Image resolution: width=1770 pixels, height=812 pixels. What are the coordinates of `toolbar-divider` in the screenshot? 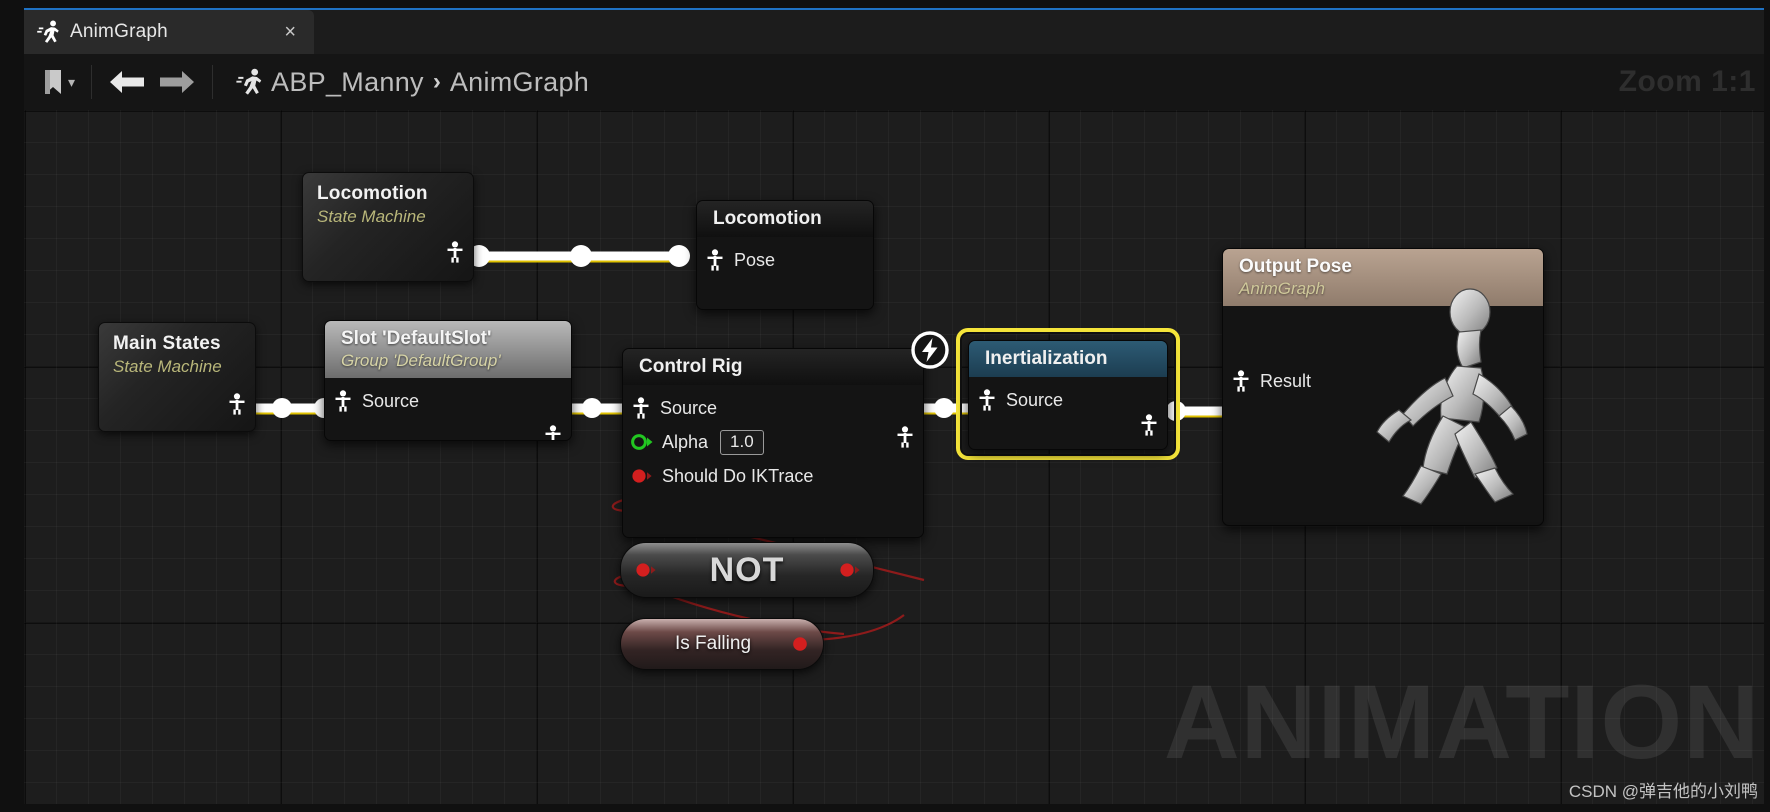 It's located at (92, 82).